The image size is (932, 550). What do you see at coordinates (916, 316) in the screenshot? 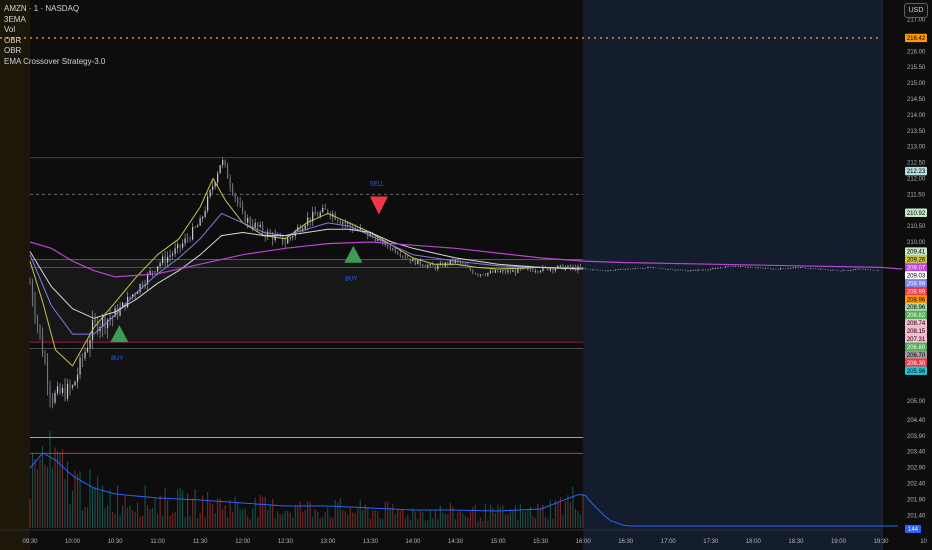
I see `price-tag-label: 208.82` at bounding box center [916, 316].